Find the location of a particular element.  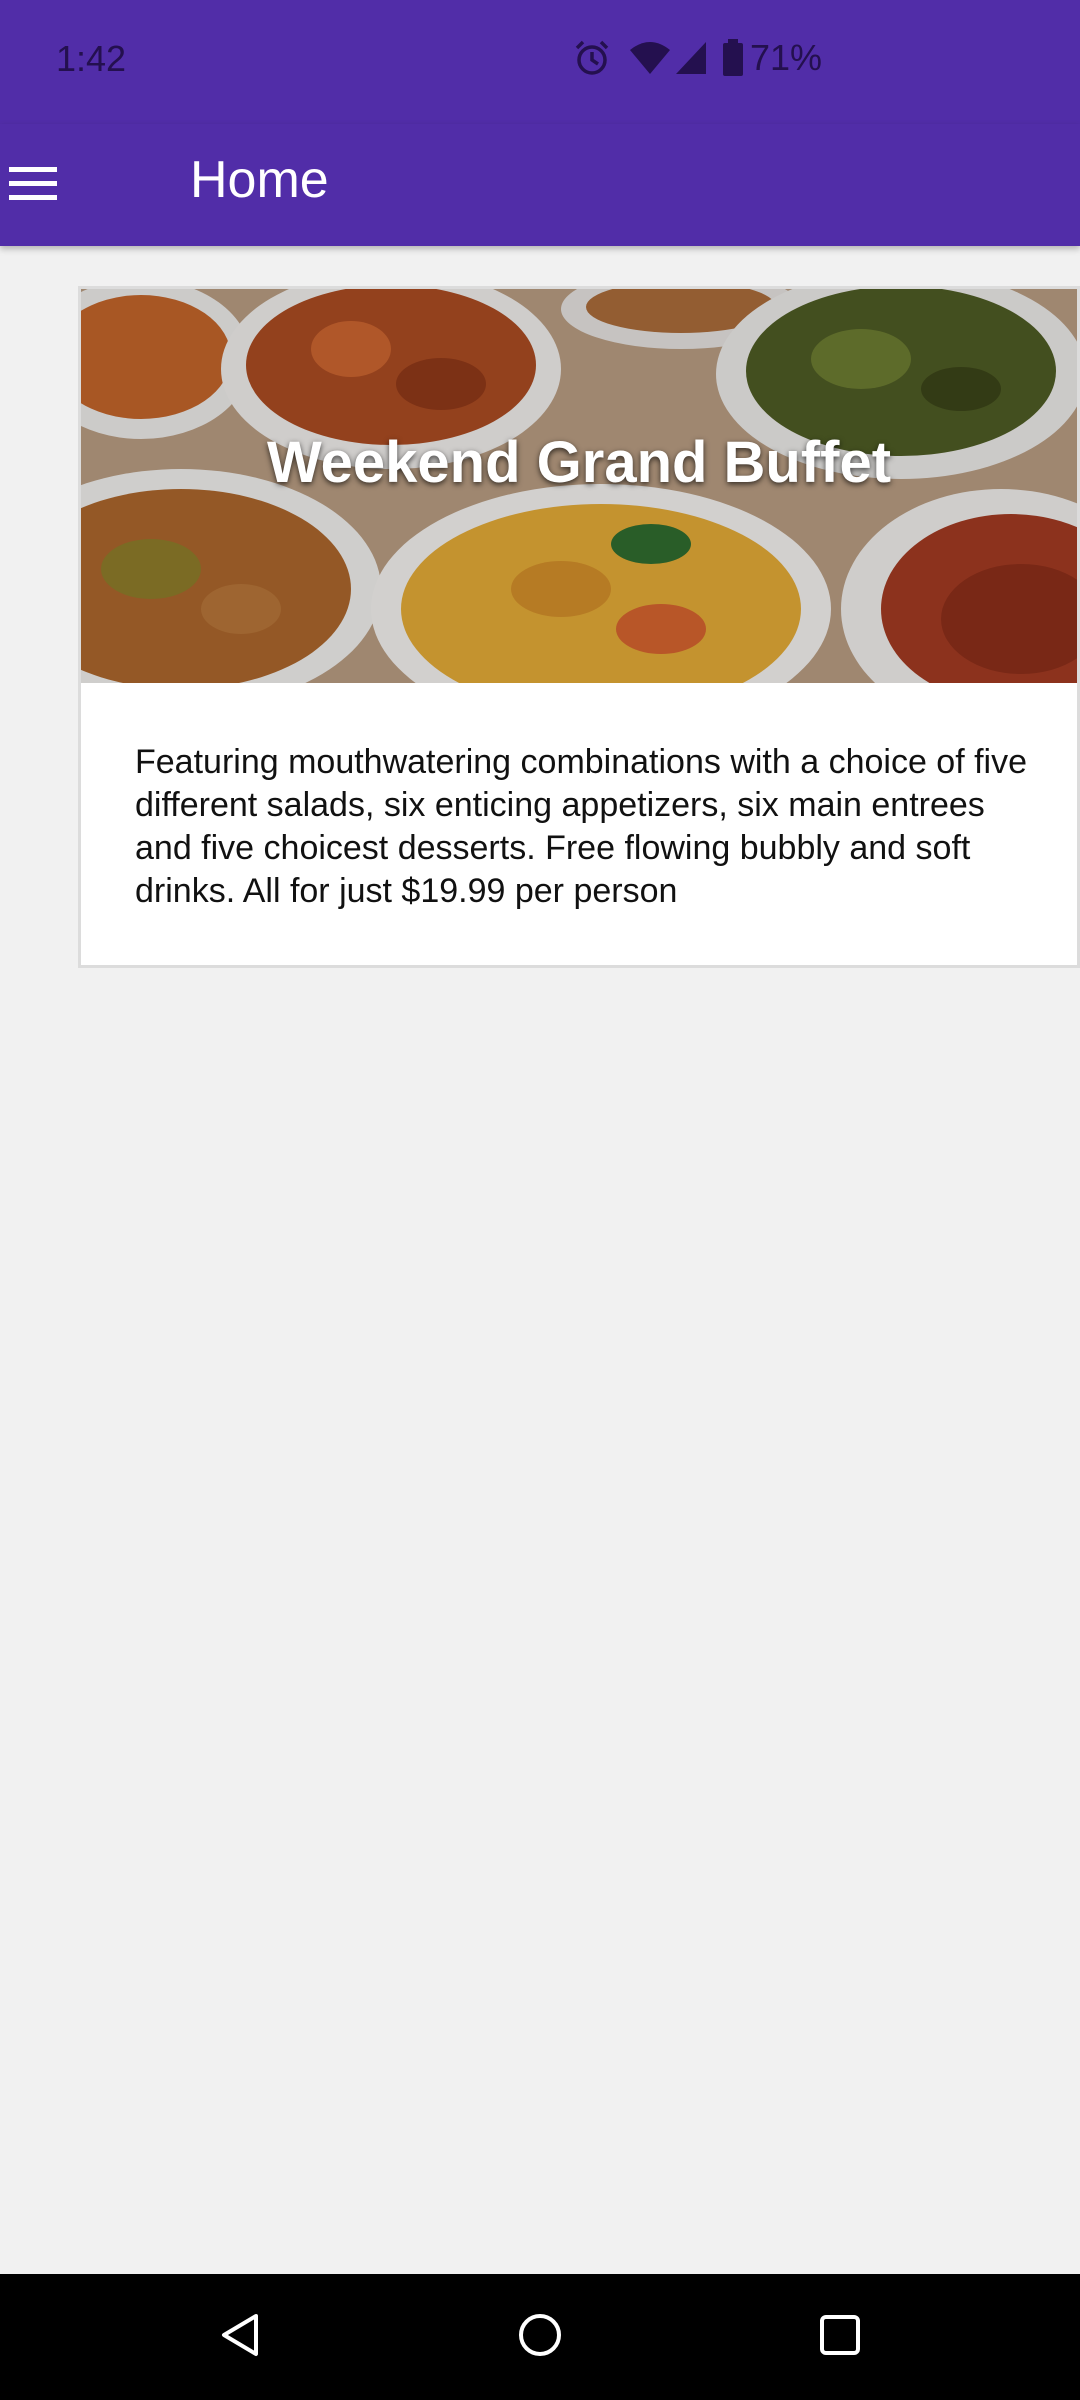

recents-icon is located at coordinates (840, 2337).